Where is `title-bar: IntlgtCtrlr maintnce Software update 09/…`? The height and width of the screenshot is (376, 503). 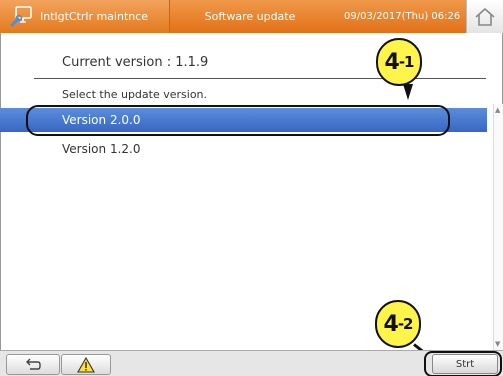 title-bar: IntlgtCtrlr maintnce Software update 09/… is located at coordinates (251, 16).